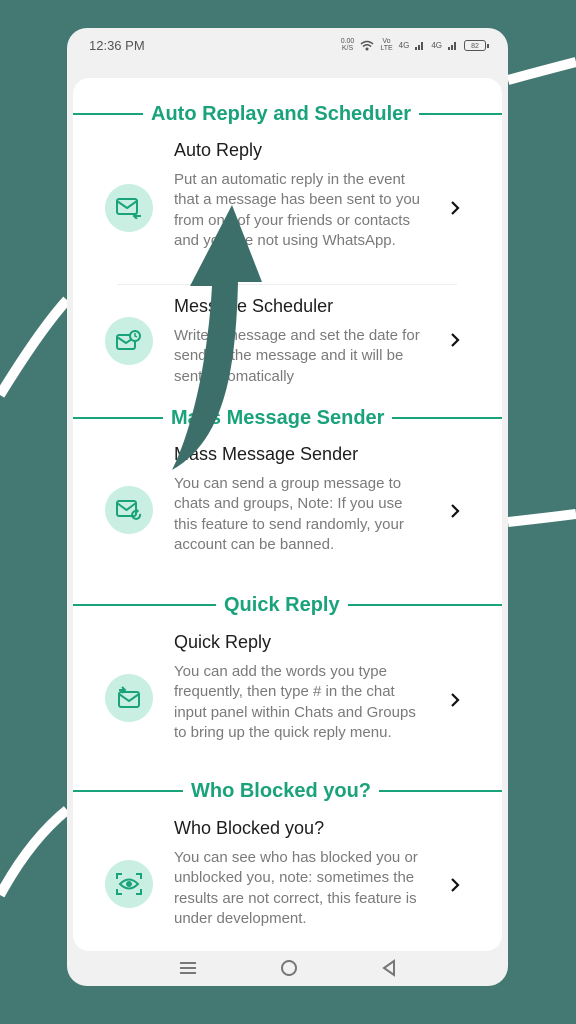 The image size is (576, 1024). Describe the element at coordinates (129, 884) in the screenshot. I see `eye-scan-icon` at that location.